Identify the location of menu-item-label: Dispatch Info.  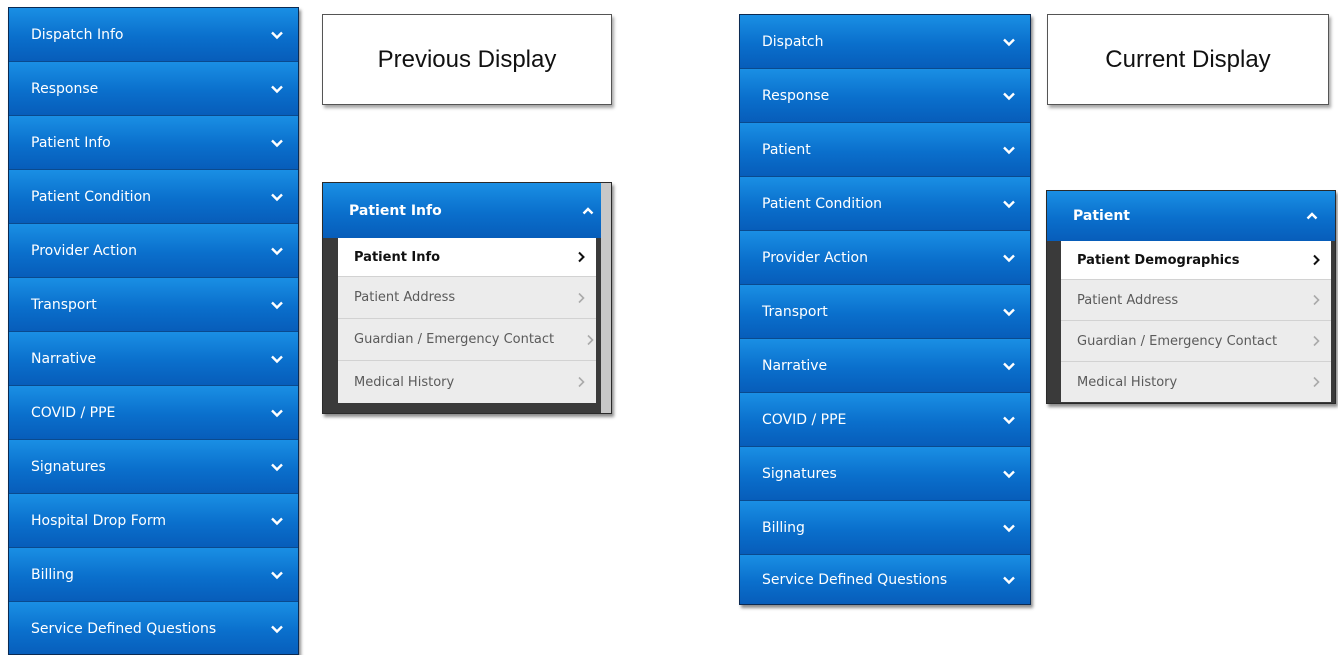
(77, 34).